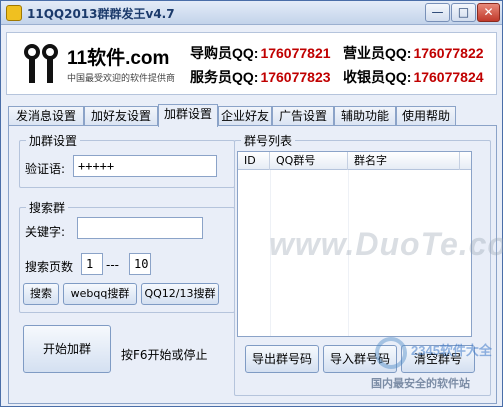 This screenshot has height=407, width=503. Describe the element at coordinates (295, 77) in the screenshot. I see `contact-number: 176077823` at that location.